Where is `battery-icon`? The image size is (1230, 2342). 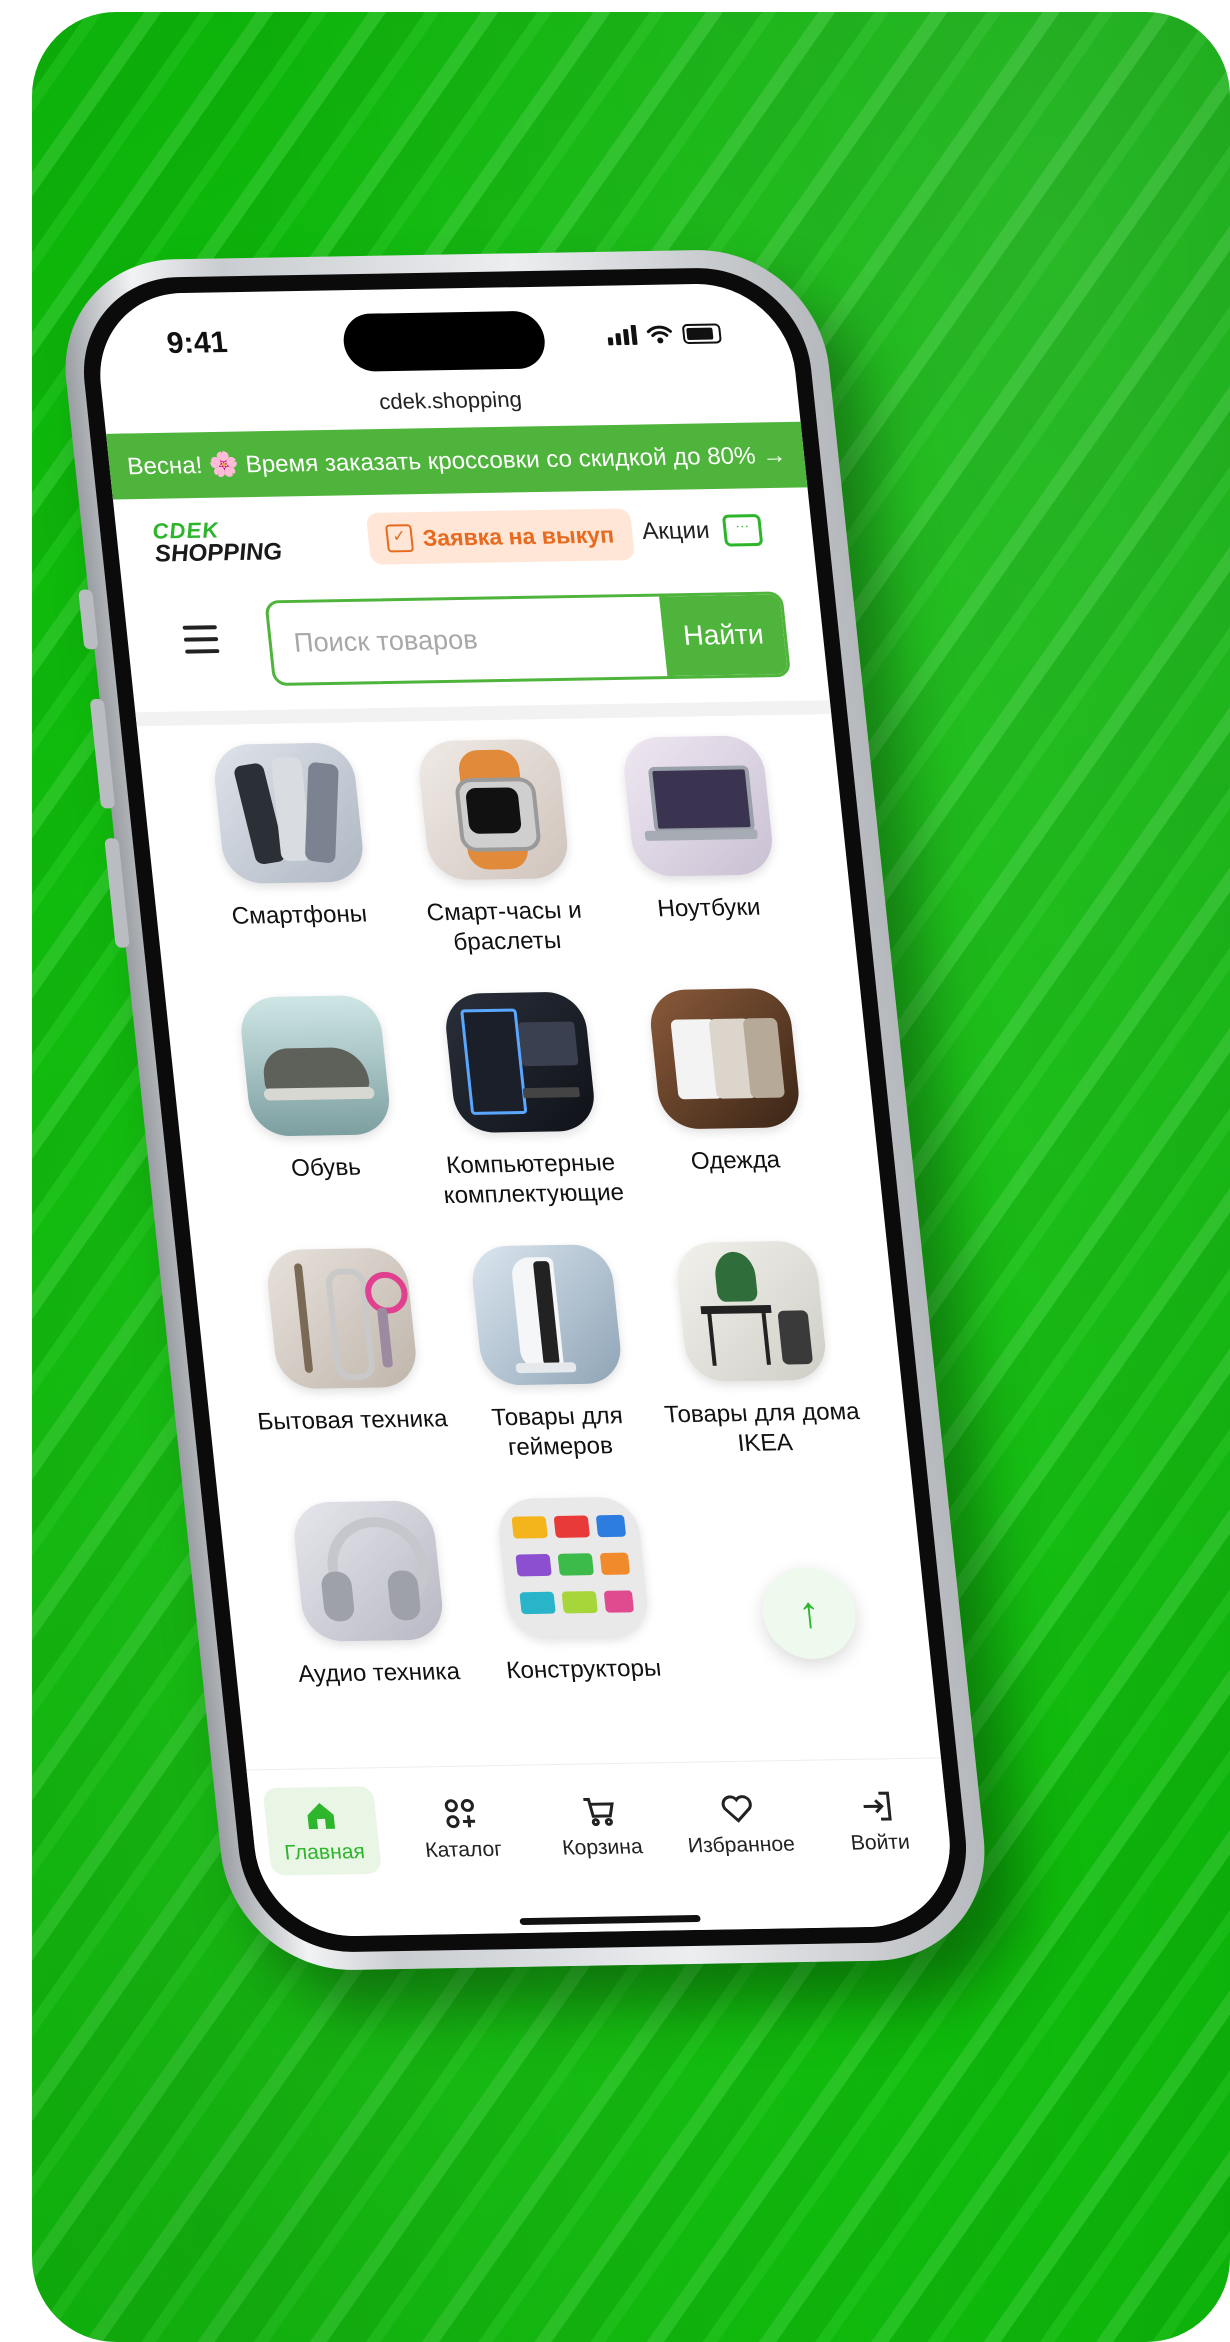 battery-icon is located at coordinates (701, 334).